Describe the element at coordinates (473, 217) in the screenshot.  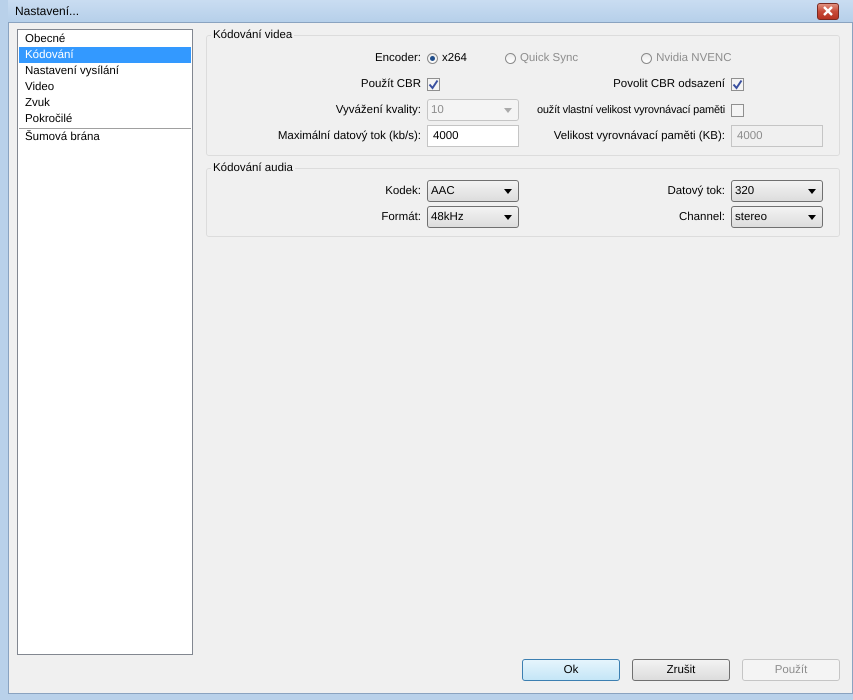
I see `dropdown: 48kHz` at that location.